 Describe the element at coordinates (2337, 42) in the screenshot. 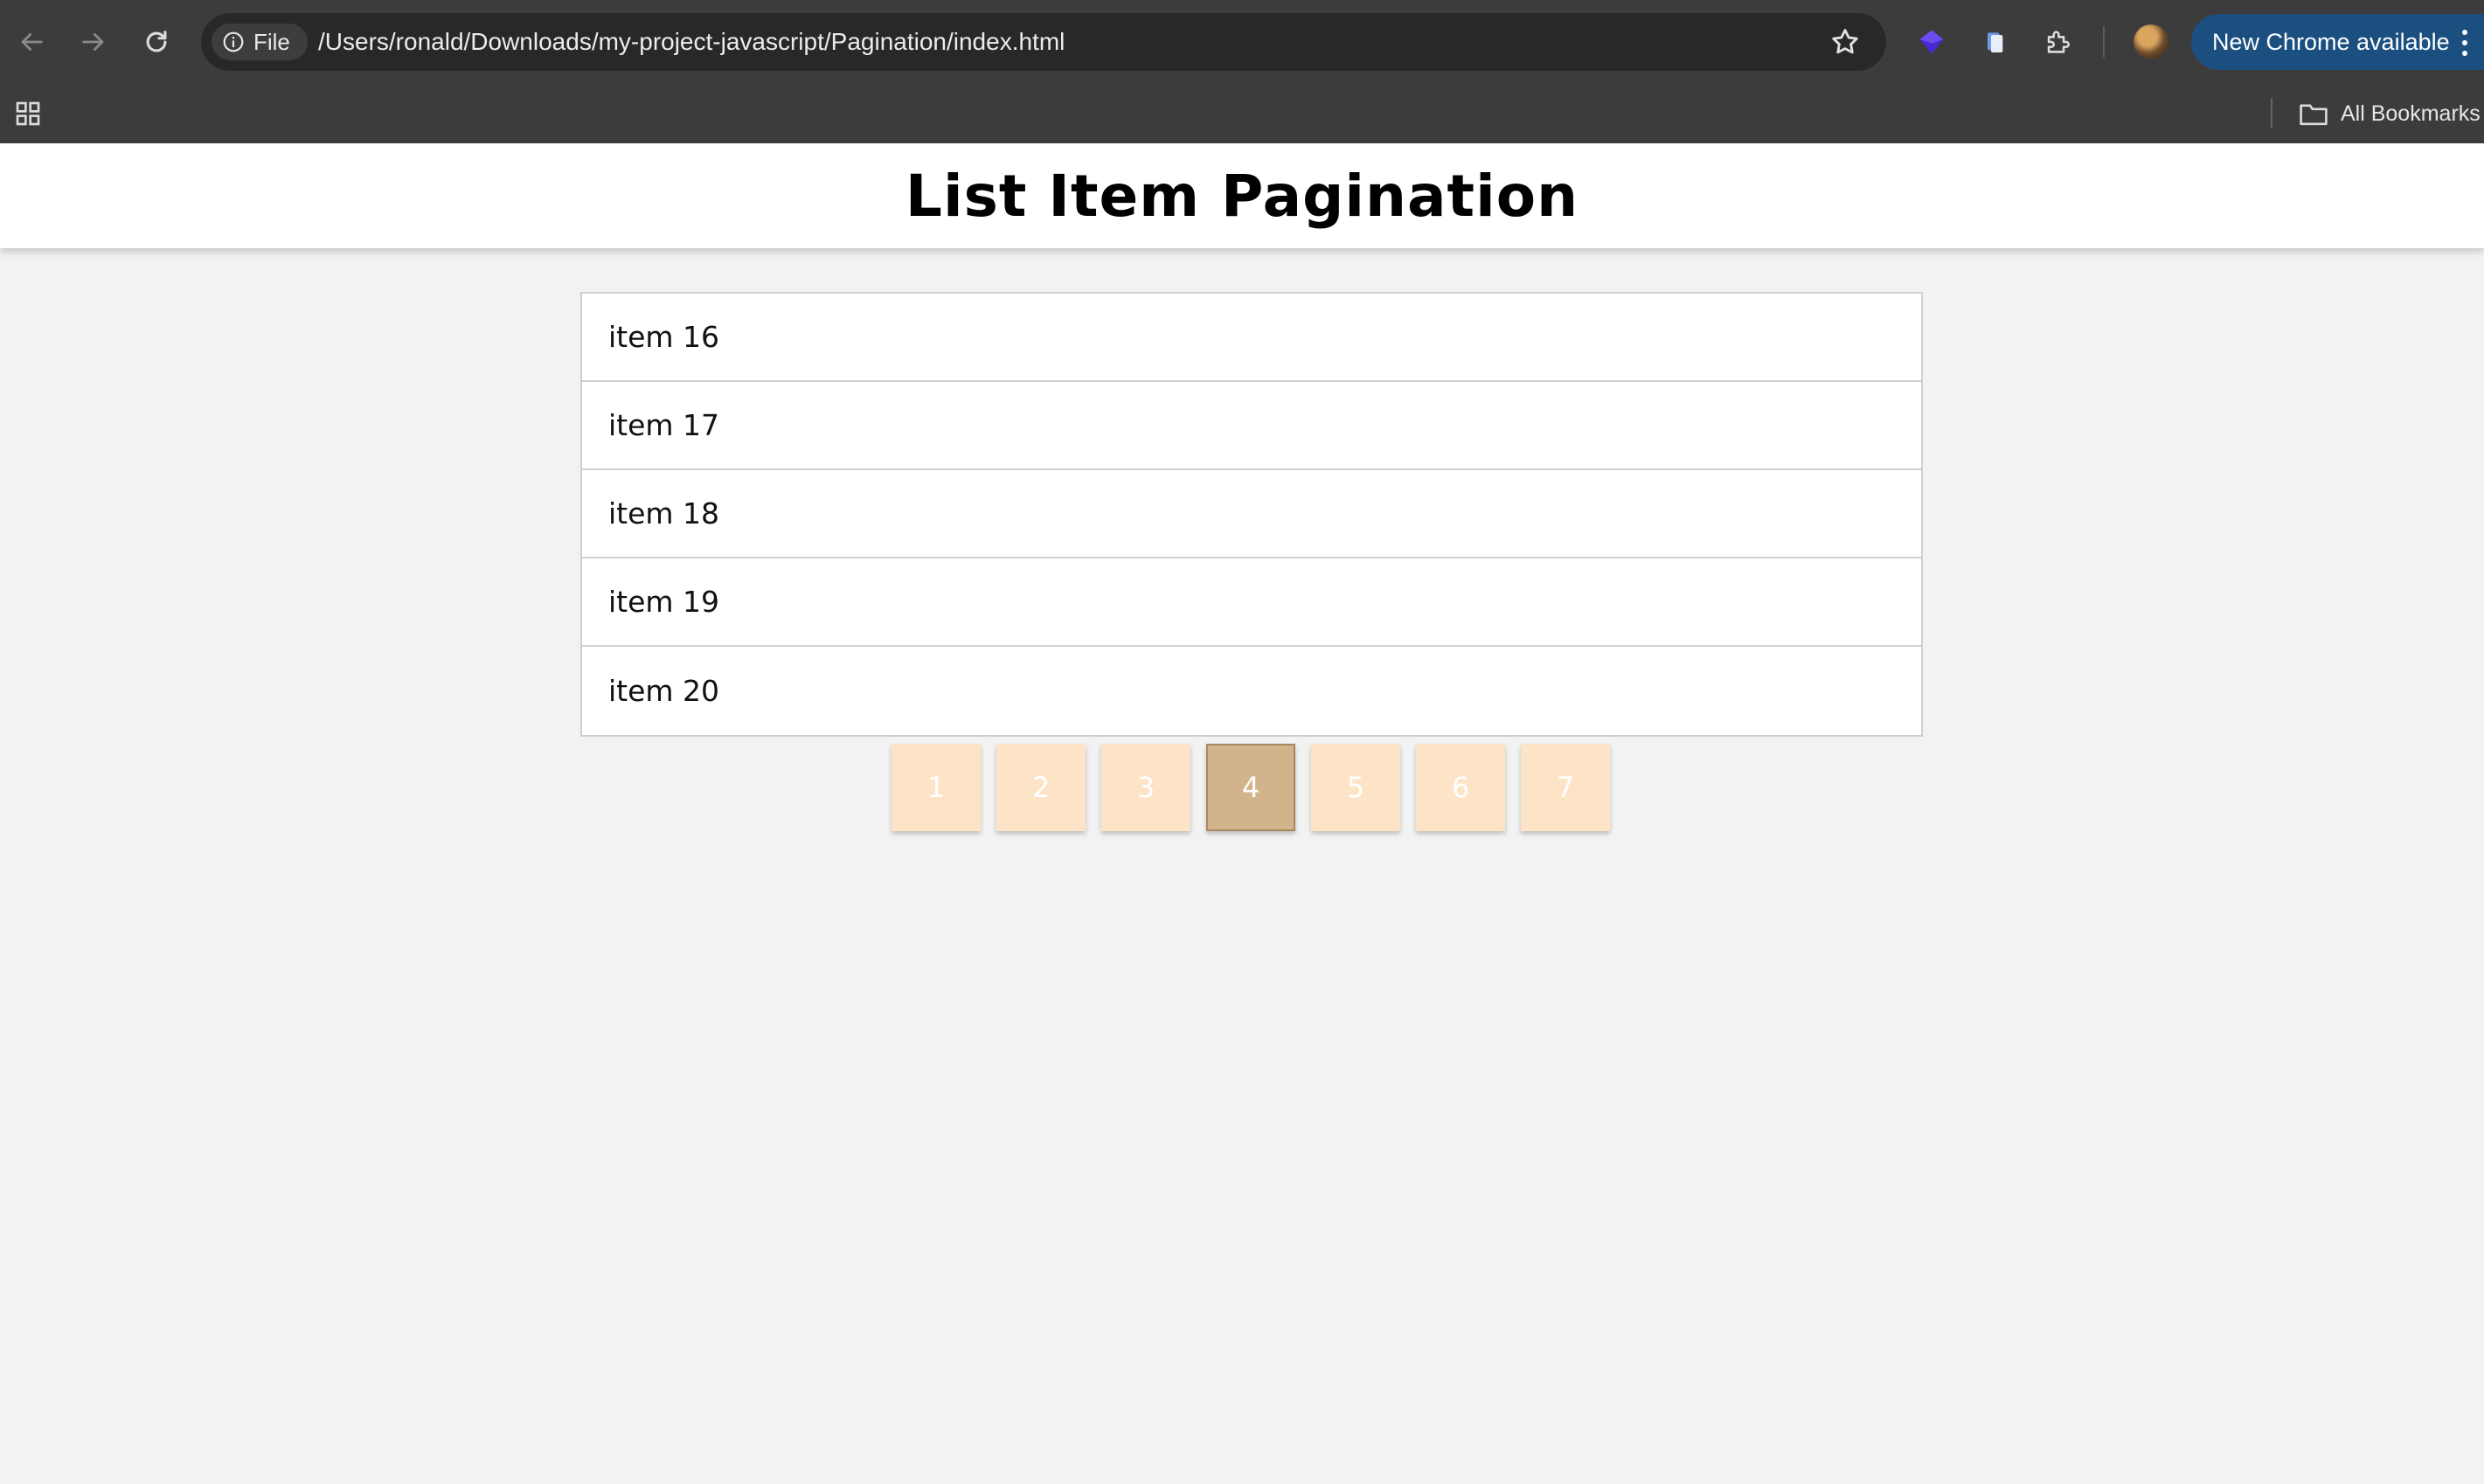

I see `new-chrome-available-button: New Chrome available` at that location.